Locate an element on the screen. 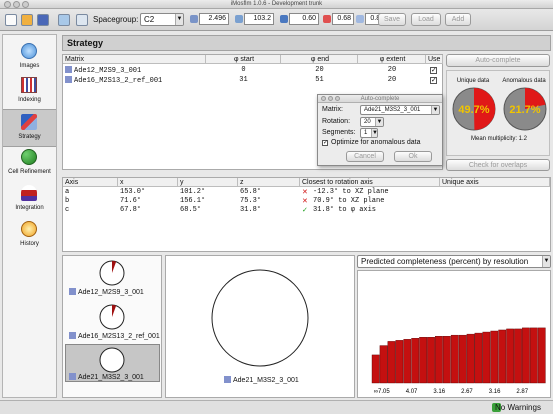 The image size is (553, 414). save-session-icon is located at coordinates (43, 20).